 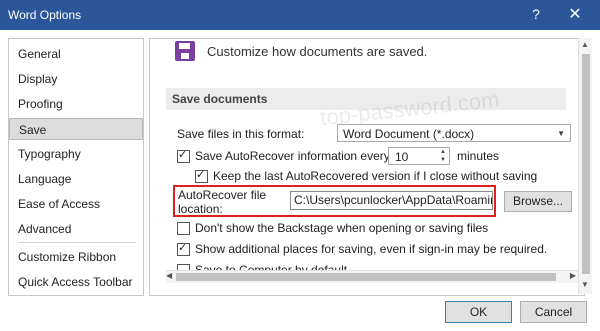 I want to click on location-label-line2: location:, so click(x=200, y=209).